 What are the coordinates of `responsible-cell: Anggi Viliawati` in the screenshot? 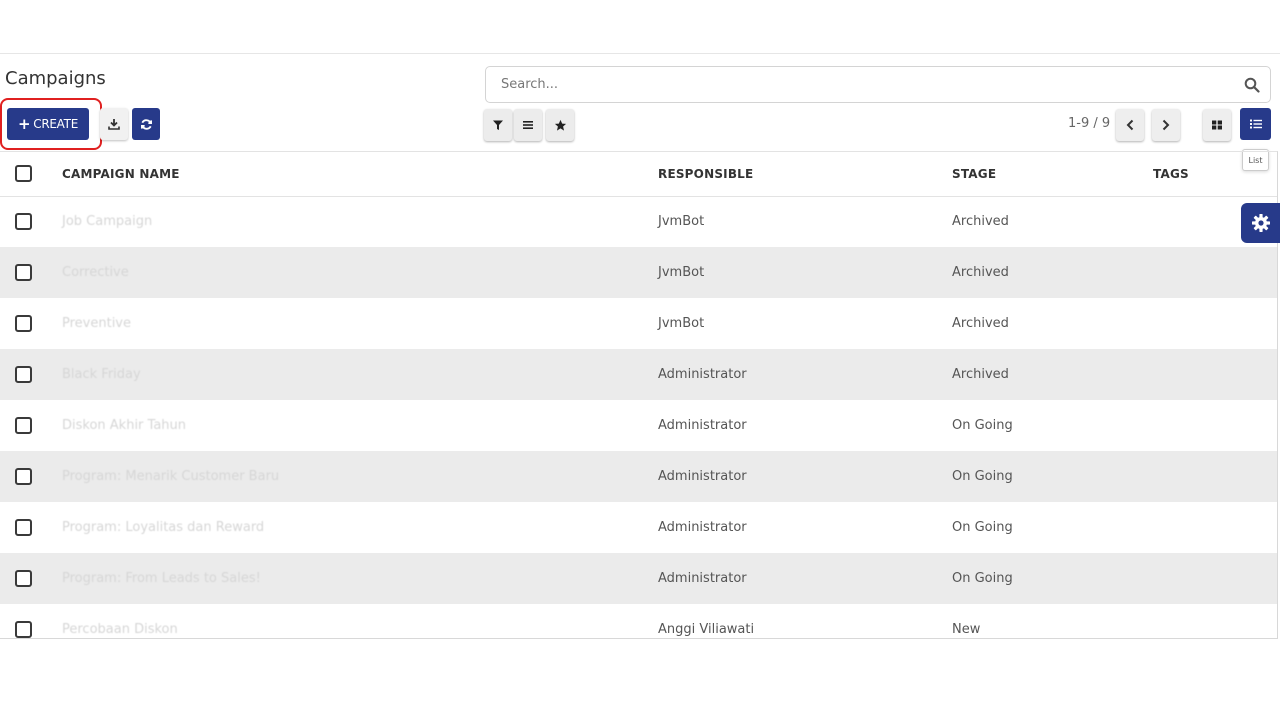 It's located at (805, 621).